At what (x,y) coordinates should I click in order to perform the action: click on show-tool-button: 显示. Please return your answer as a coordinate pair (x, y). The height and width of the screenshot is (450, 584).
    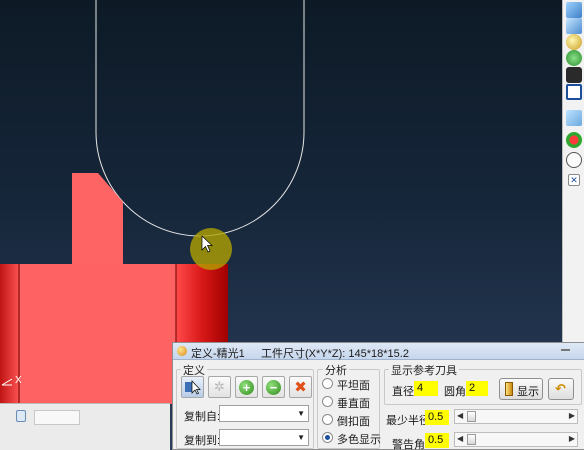
    Looking at the image, I should click on (521, 389).